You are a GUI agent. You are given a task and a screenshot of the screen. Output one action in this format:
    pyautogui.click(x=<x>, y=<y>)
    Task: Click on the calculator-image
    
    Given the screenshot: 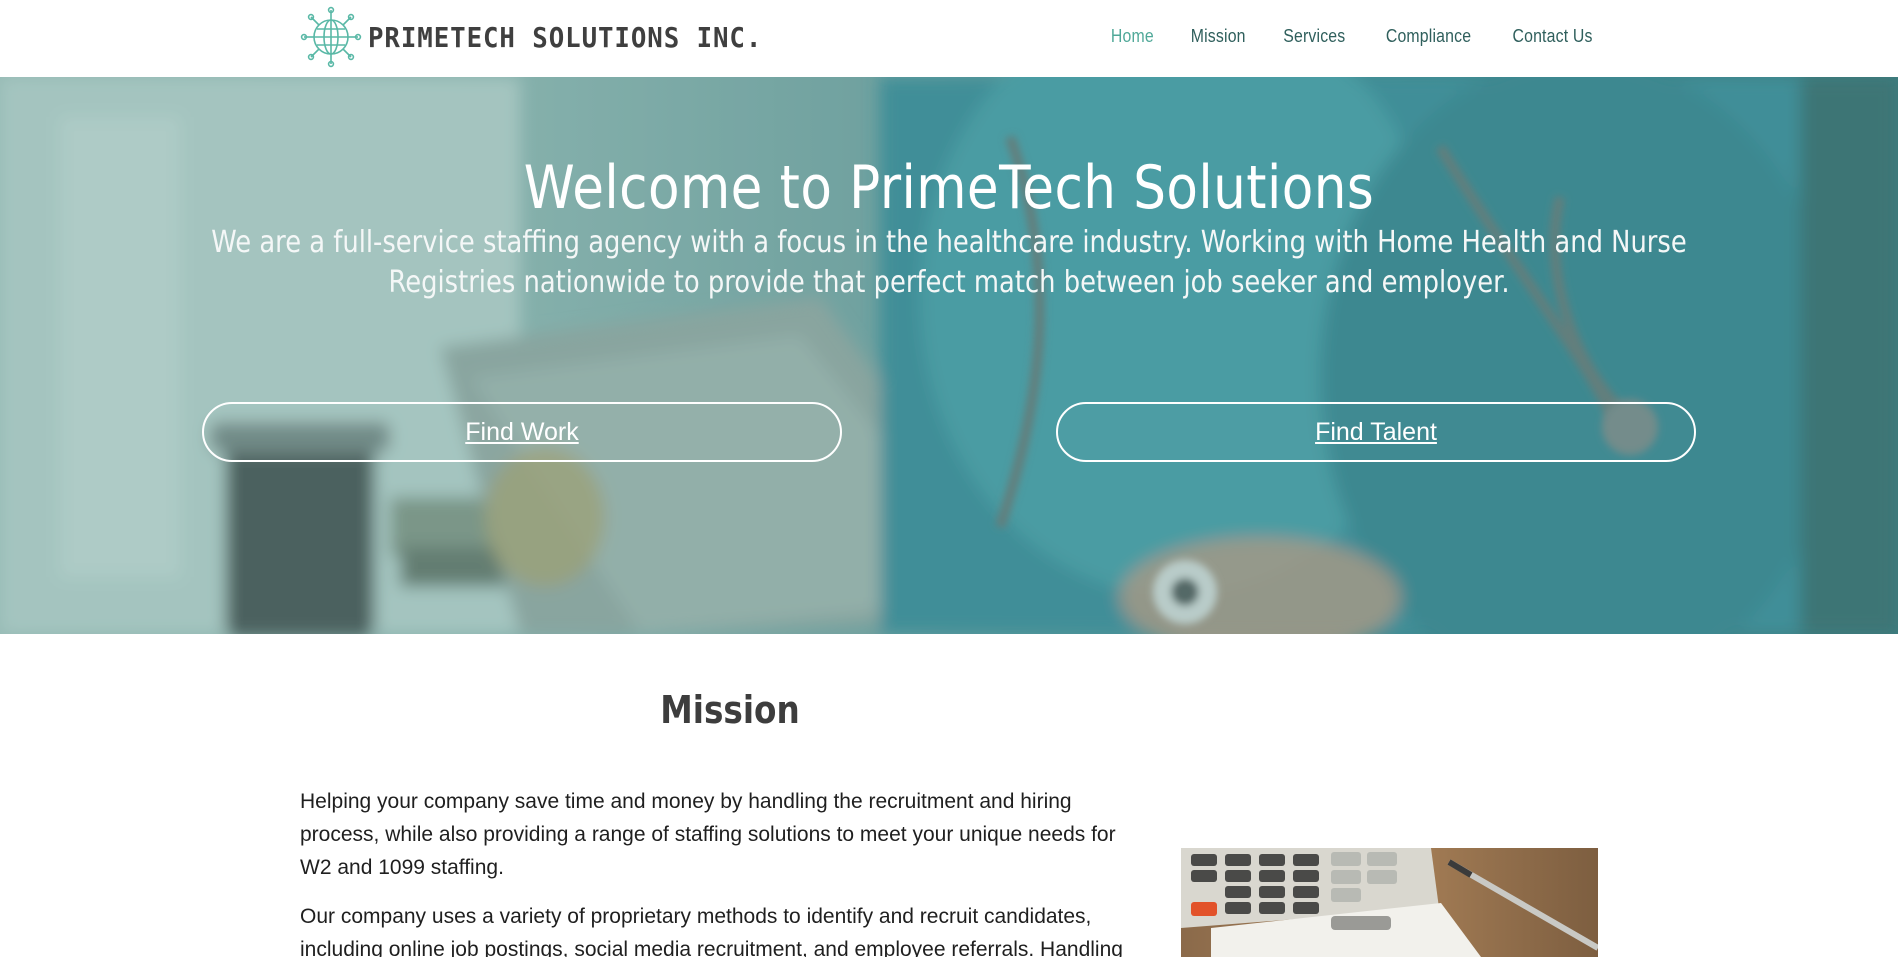 What is the action you would take?
    pyautogui.click(x=1389, y=902)
    